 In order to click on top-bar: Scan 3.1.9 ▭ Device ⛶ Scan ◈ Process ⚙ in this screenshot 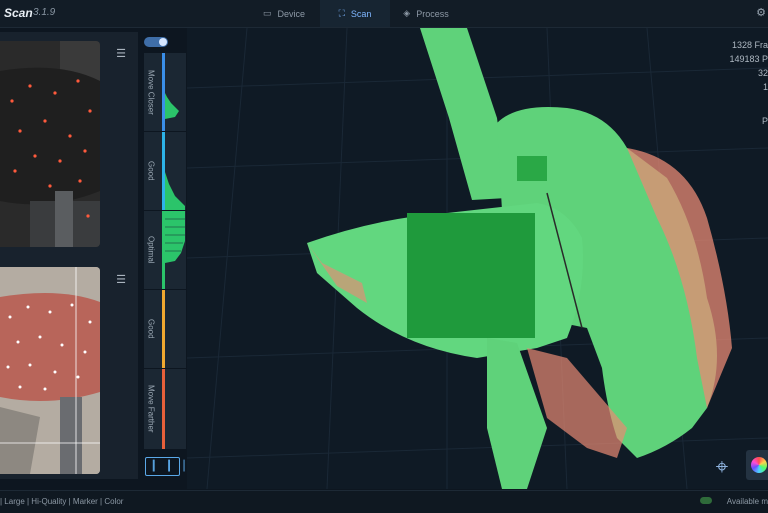, I will do `click(384, 14)`.